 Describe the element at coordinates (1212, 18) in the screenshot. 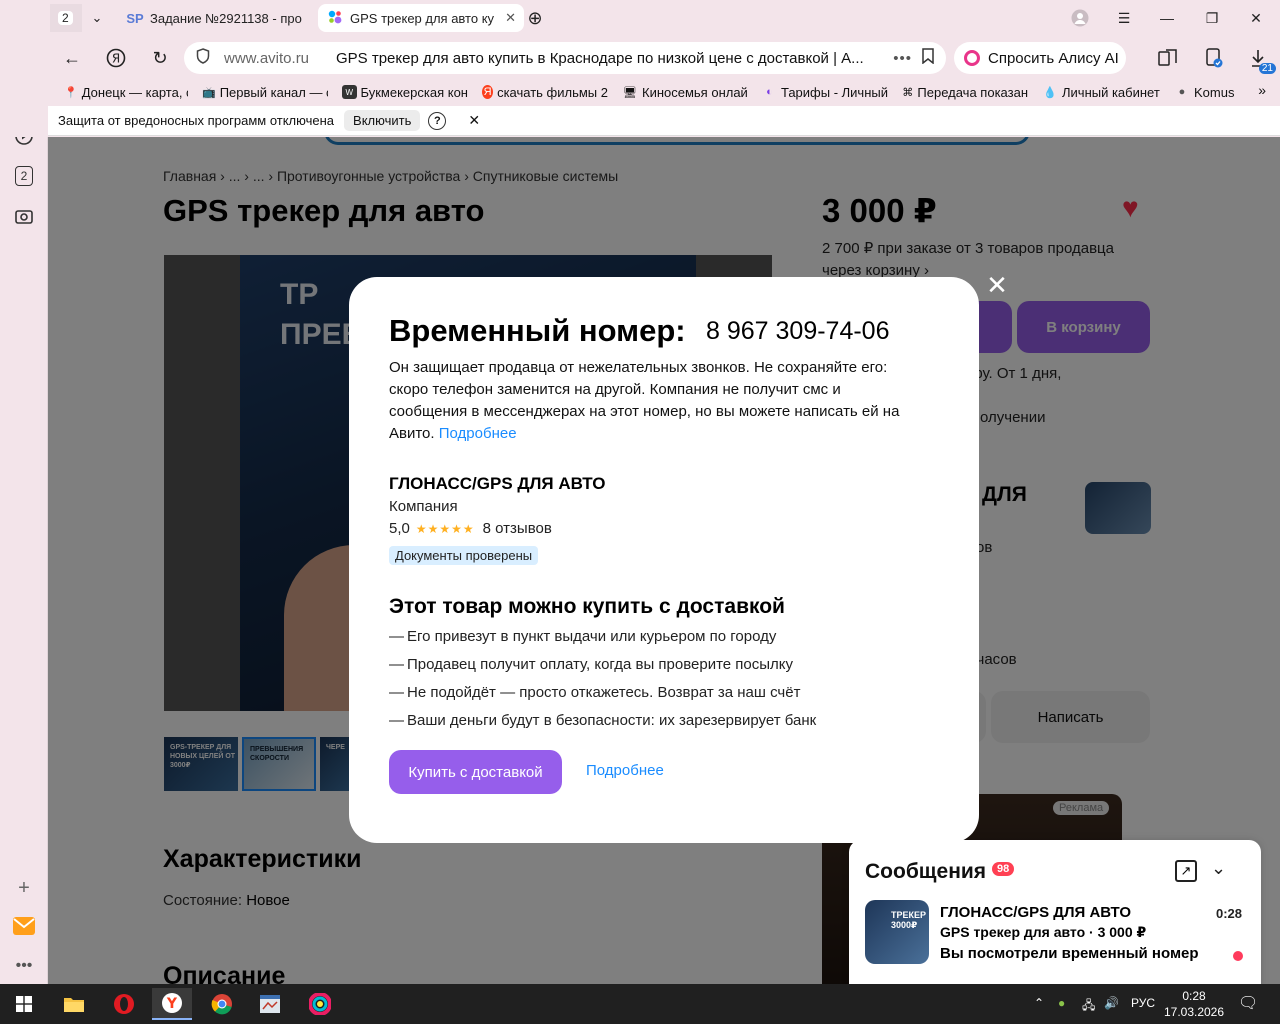

I see `restore-icon: ❐` at that location.